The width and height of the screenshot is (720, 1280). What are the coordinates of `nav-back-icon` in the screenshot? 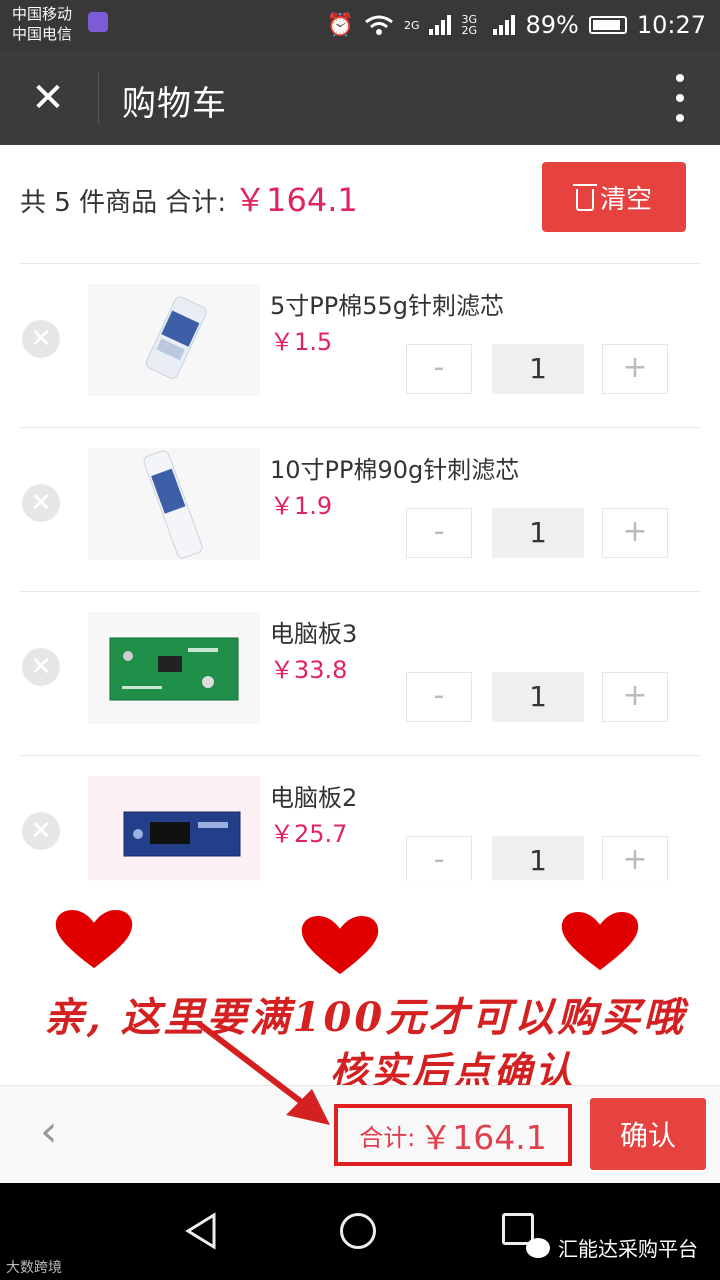 It's located at (202, 1231).